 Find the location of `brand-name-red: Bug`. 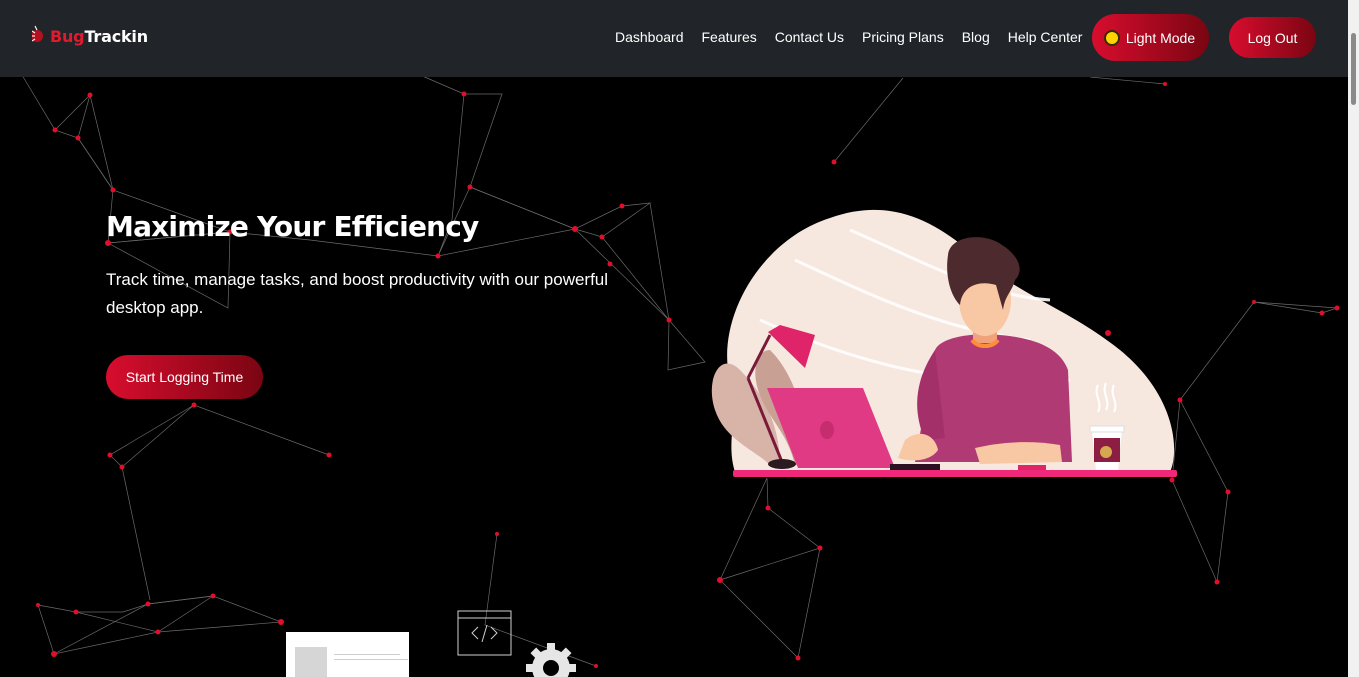

brand-name-red: Bug is located at coordinates (67, 36).